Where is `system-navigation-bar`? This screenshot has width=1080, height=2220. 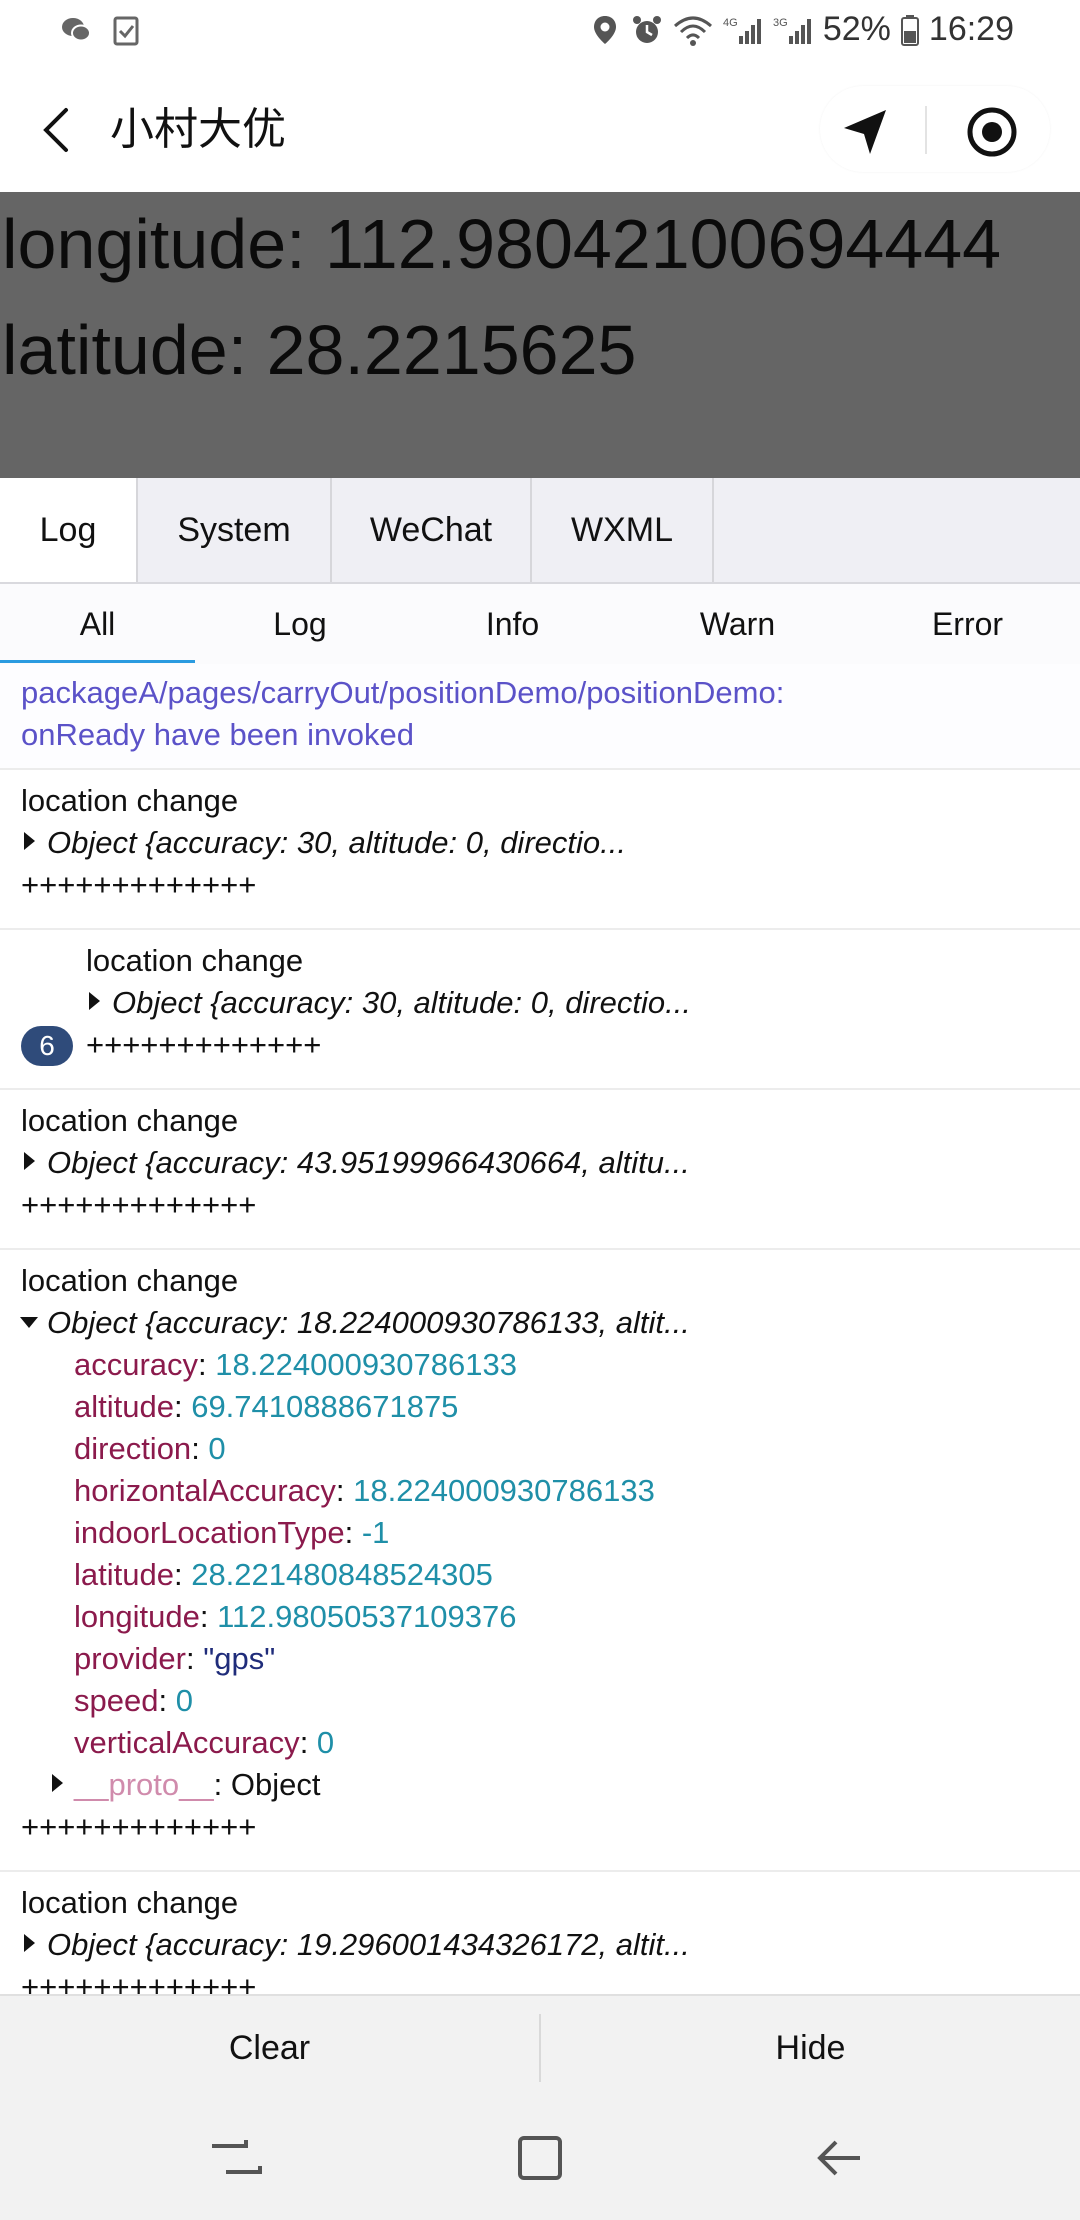 system-navigation-bar is located at coordinates (540, 2159).